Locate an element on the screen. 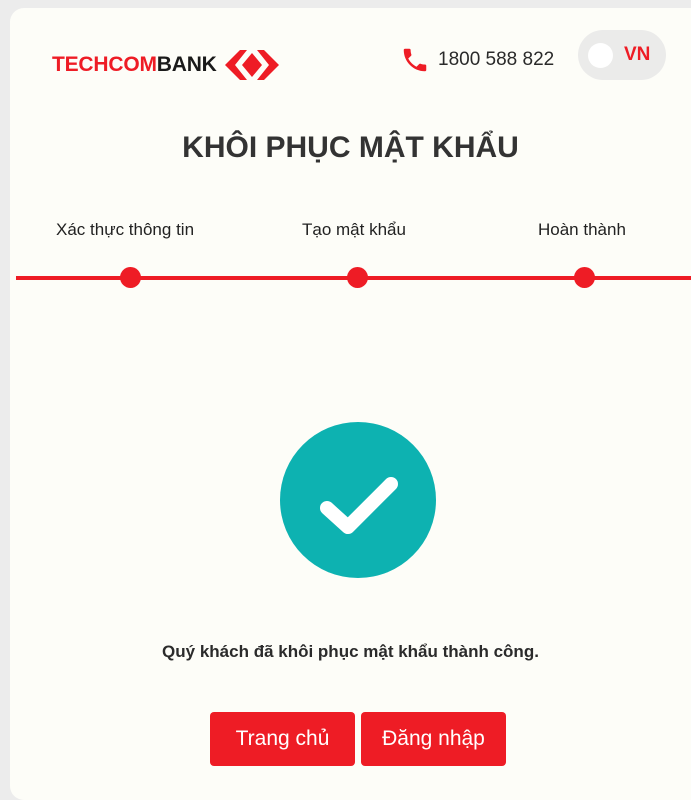 This screenshot has width=691, height=800. step-label-complete: Hoàn thành is located at coordinates (582, 229).